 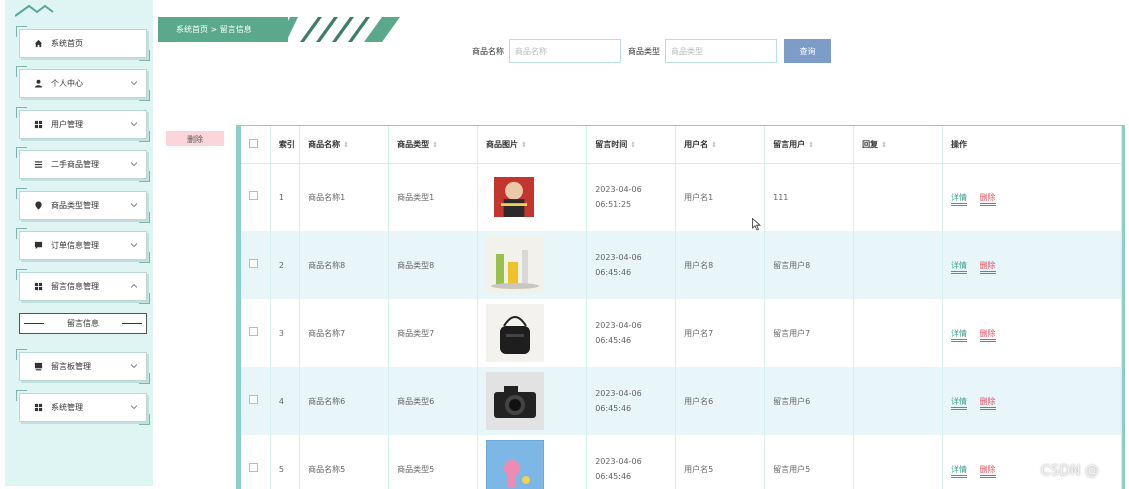 What do you see at coordinates (502, 144) in the screenshot?
I see `column-title: 商品图片` at bounding box center [502, 144].